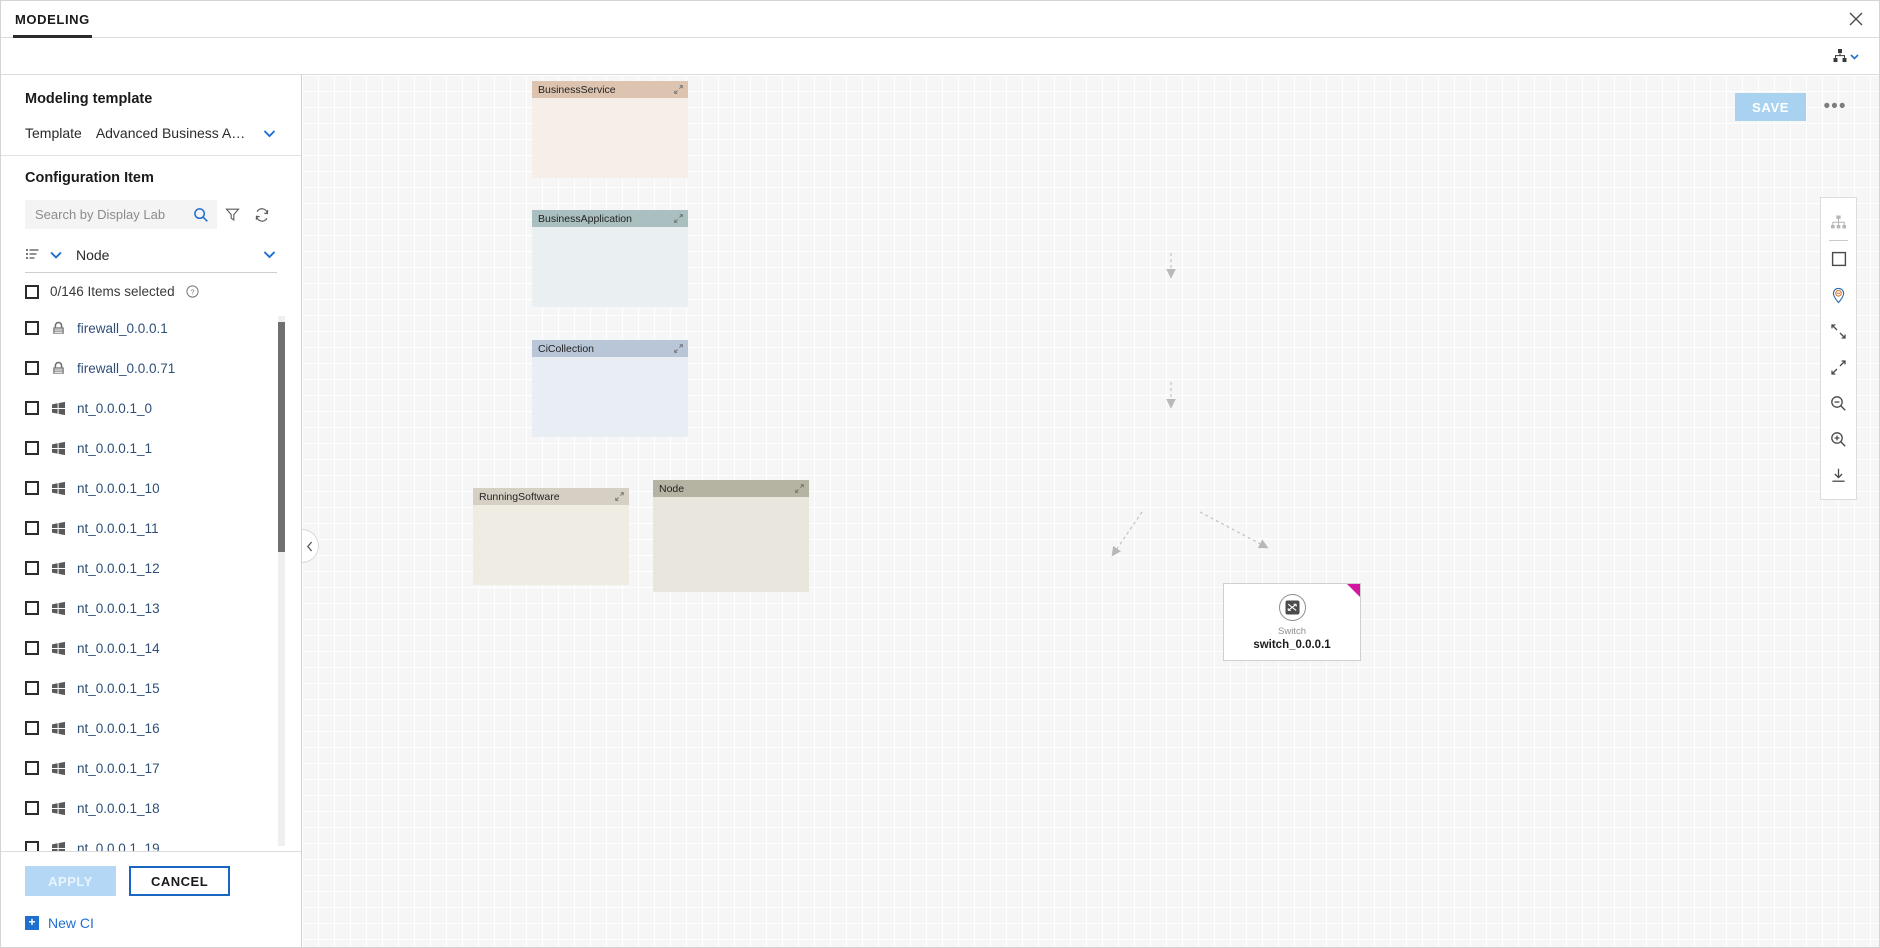 The height and width of the screenshot is (948, 1880). What do you see at coordinates (281, 437) in the screenshot?
I see `list-scrollbar-thumb` at bounding box center [281, 437].